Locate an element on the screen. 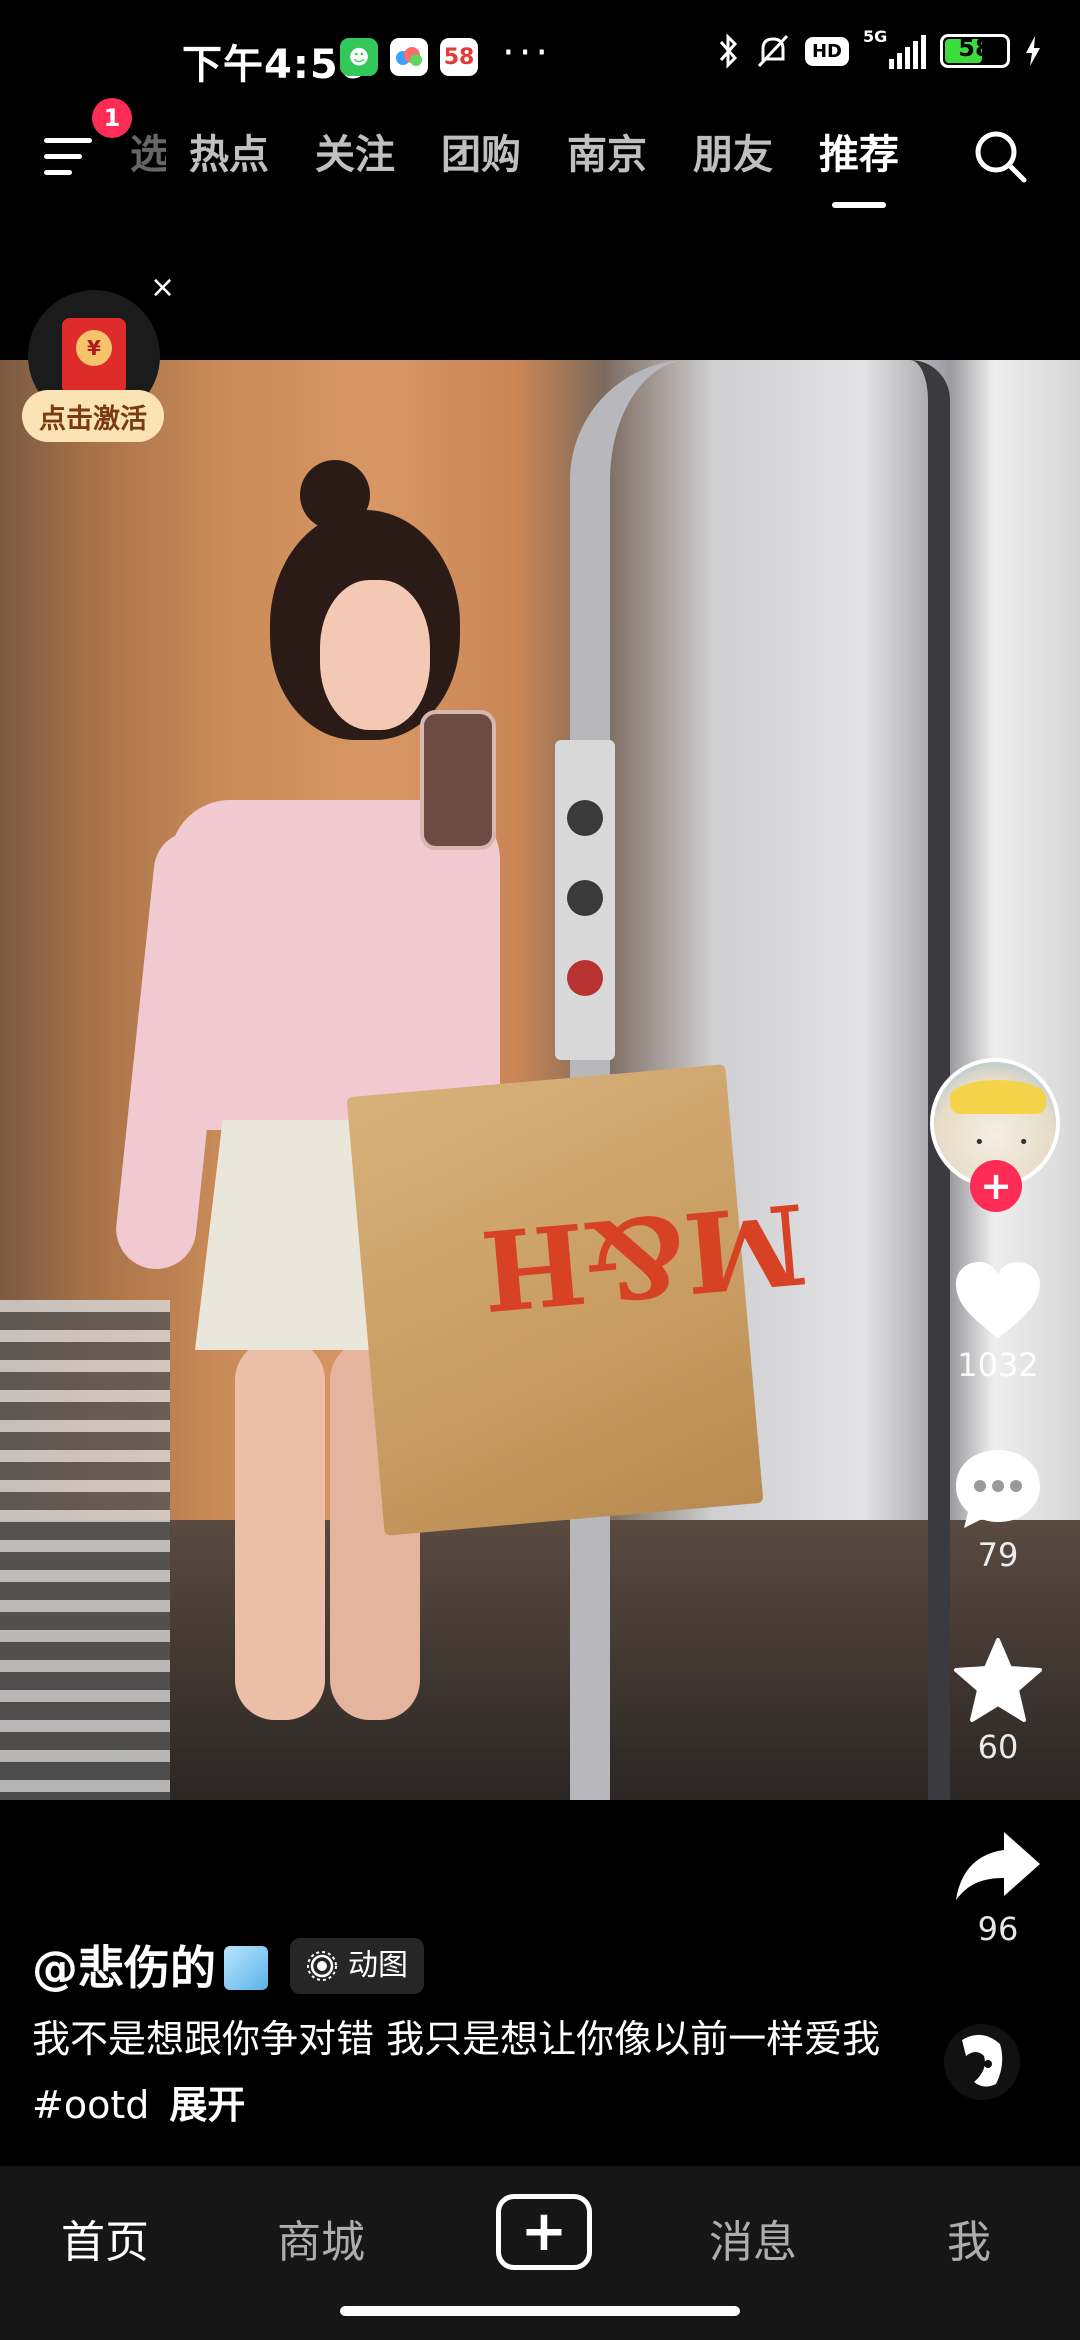  share-count: 96 is located at coordinates (998, 1929).